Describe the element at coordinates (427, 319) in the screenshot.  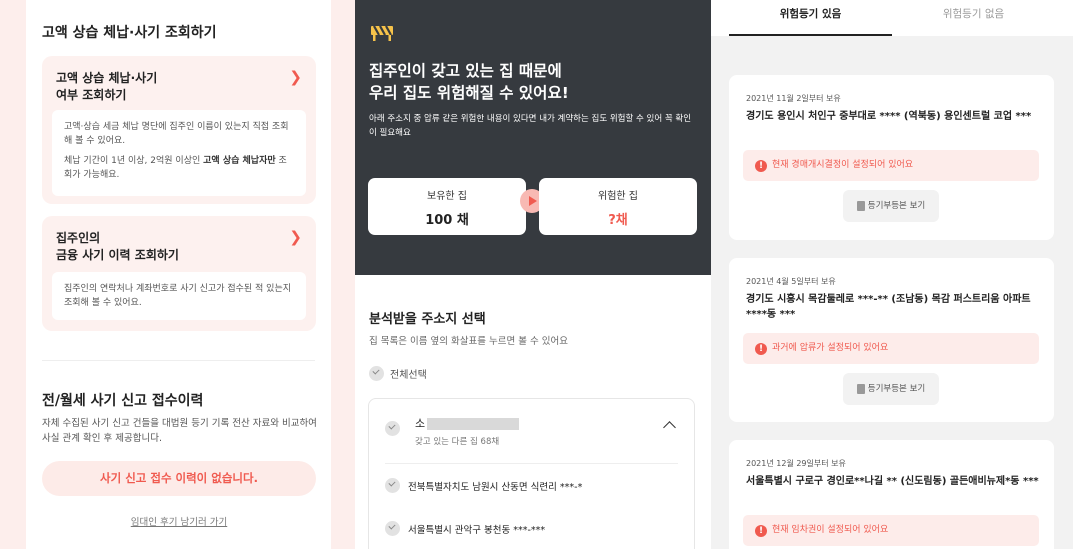
I see `select-address-title: 분석받을 주소지 선택` at that location.